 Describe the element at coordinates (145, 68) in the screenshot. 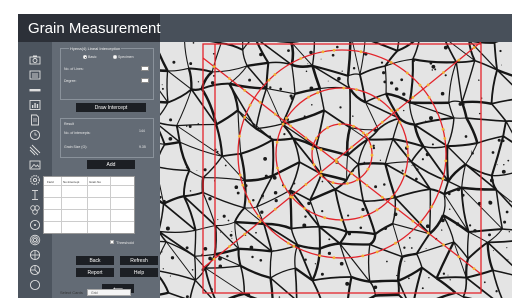

I see `lines-stepper` at that location.